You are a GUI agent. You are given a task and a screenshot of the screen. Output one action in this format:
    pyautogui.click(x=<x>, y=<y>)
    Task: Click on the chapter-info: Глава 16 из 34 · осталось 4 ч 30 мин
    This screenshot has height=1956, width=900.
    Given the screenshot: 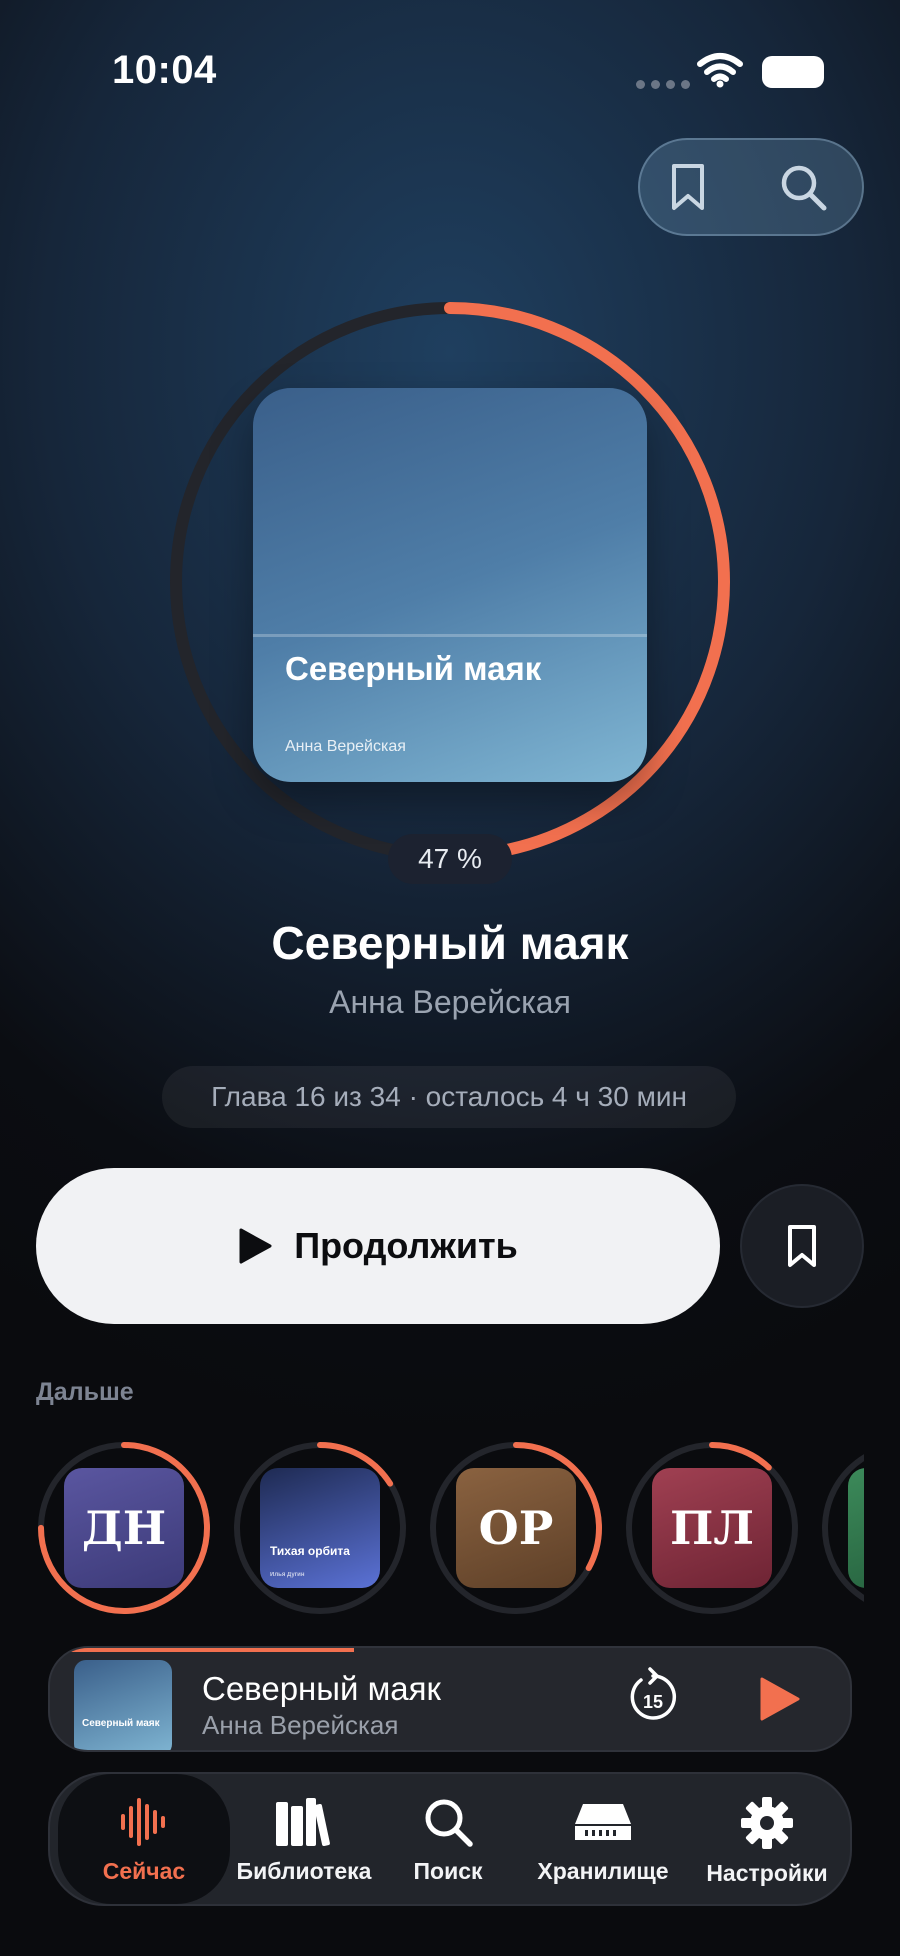 What is the action you would take?
    pyautogui.click(x=449, y=1097)
    